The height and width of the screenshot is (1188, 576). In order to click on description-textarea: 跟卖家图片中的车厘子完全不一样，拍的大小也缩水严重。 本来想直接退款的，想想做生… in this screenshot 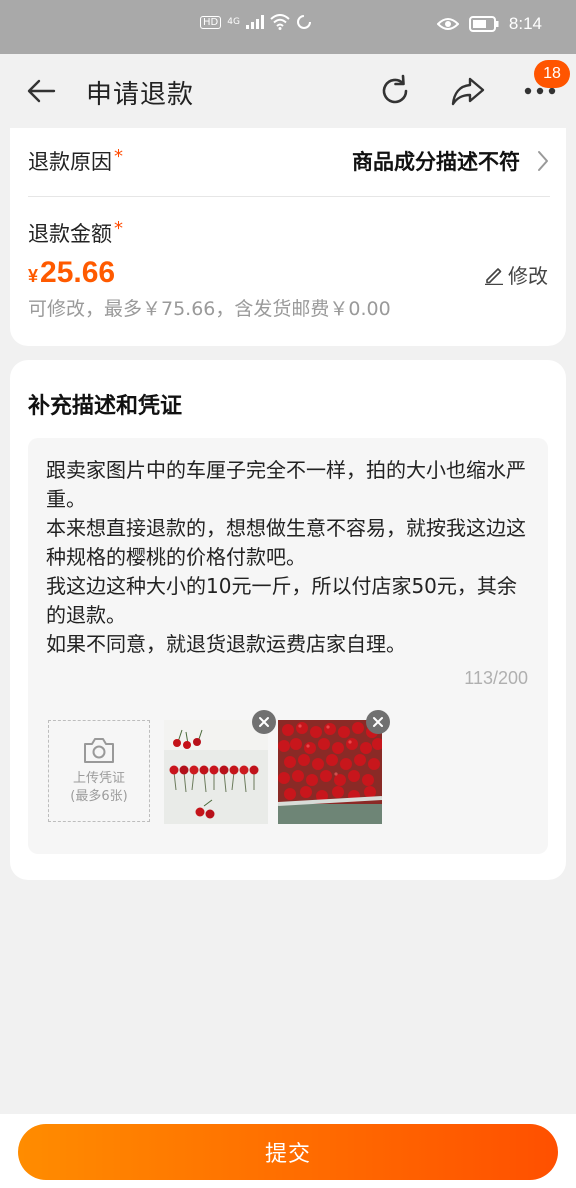, I will do `click(291, 557)`.